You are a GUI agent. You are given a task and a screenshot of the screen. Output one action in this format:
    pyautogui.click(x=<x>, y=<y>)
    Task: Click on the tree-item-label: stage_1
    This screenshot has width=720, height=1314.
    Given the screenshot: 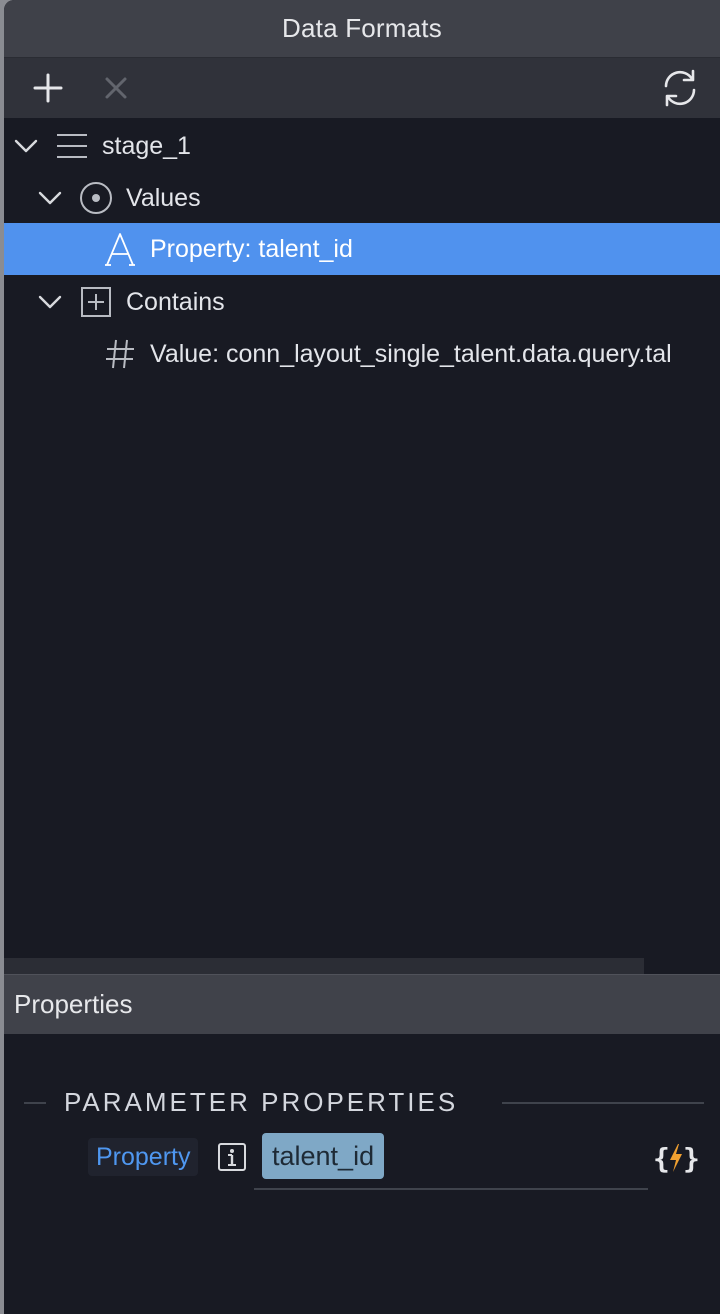 What is the action you would take?
    pyautogui.click(x=146, y=146)
    